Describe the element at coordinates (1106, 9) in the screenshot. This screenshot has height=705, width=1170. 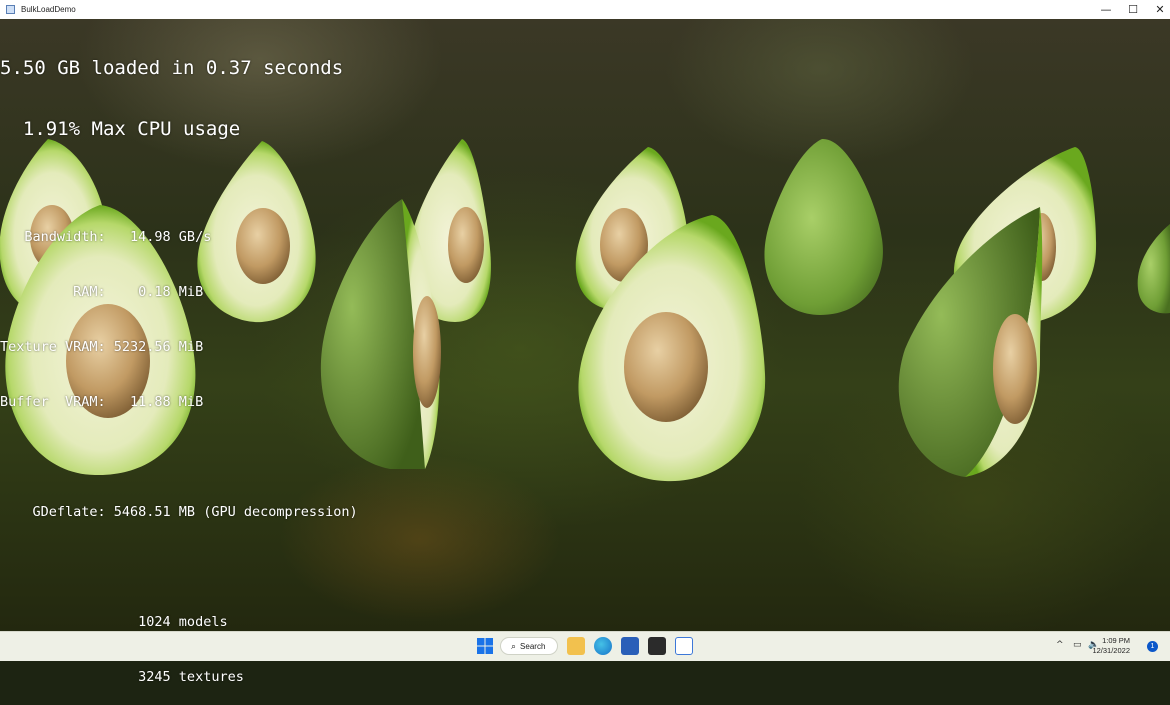
I see `minimize-button: —` at that location.